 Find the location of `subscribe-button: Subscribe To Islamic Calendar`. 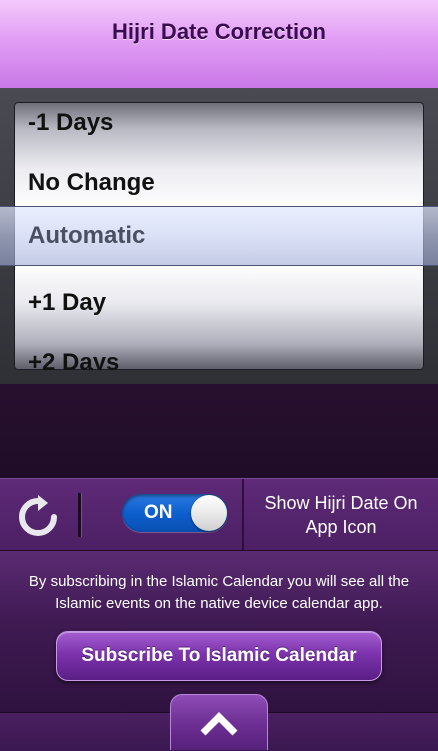

subscribe-button: Subscribe To Islamic Calendar is located at coordinates (219, 656).